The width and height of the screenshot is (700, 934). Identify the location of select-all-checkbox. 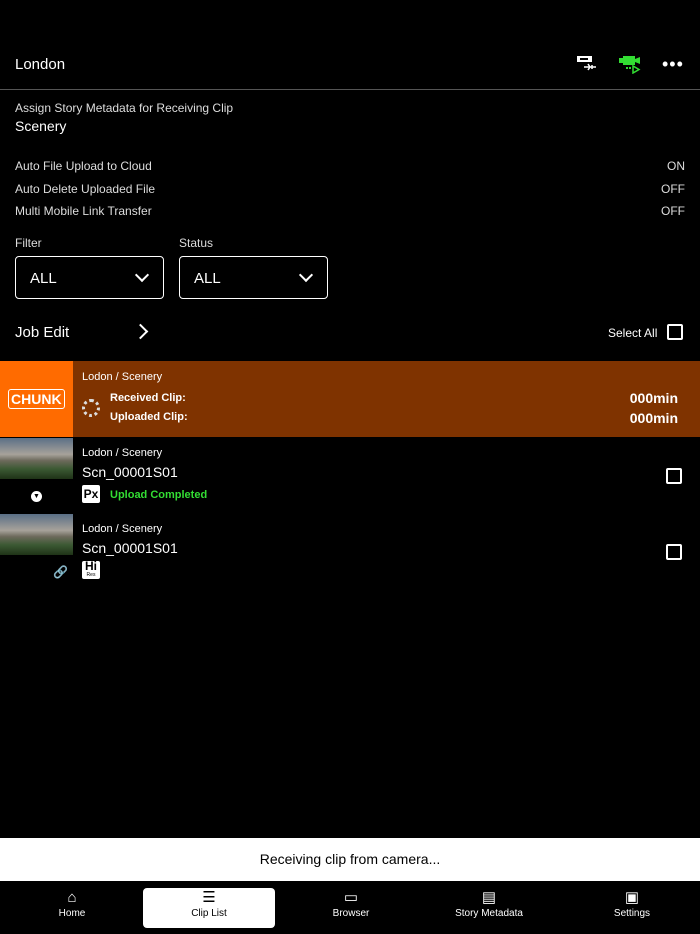
(675, 332).